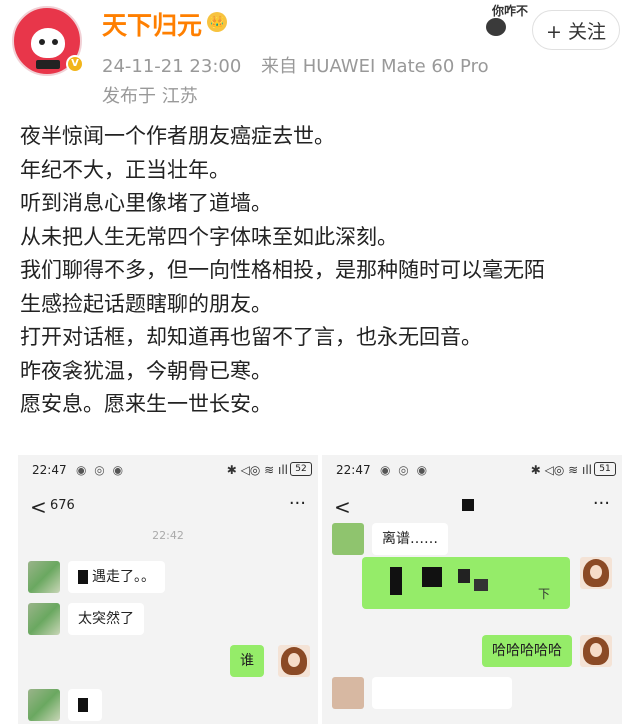 This screenshot has height=724, width=636. Describe the element at coordinates (605, 469) in the screenshot. I see `battery-icon: 51` at that location.